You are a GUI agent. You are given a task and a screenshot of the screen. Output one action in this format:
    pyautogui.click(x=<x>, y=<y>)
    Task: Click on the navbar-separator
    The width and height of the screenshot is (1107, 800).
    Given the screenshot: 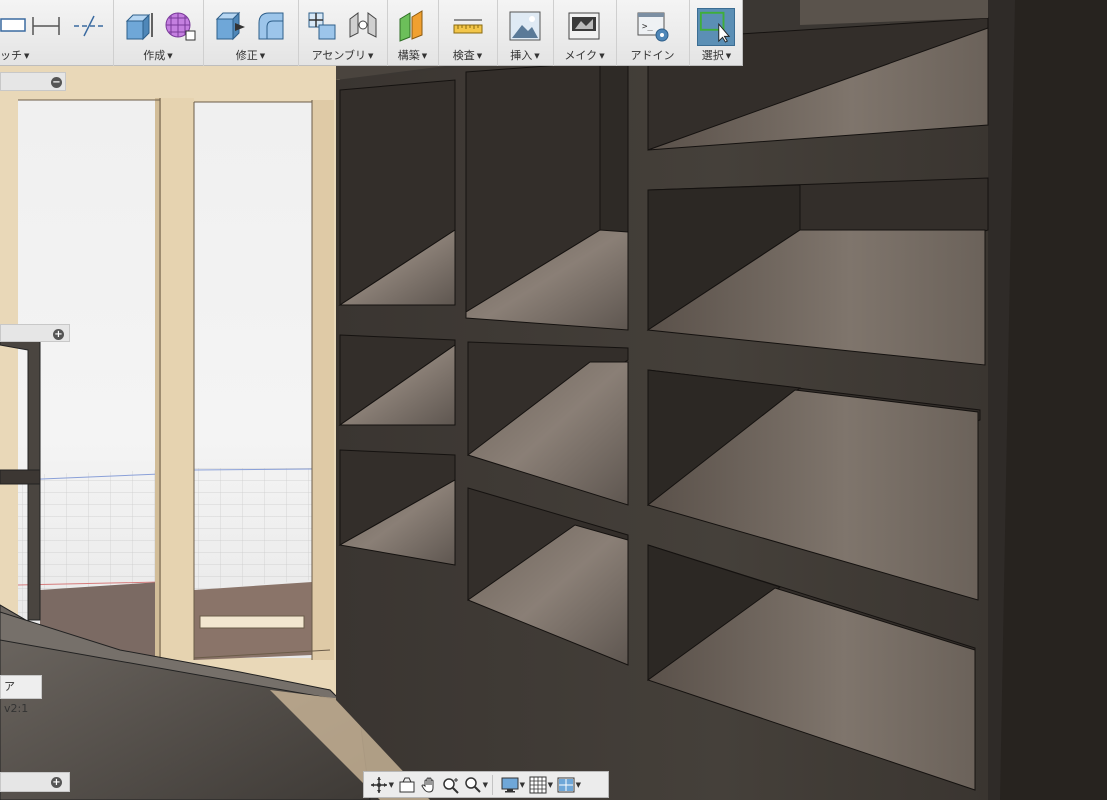 What is the action you would take?
    pyautogui.click(x=492, y=784)
    